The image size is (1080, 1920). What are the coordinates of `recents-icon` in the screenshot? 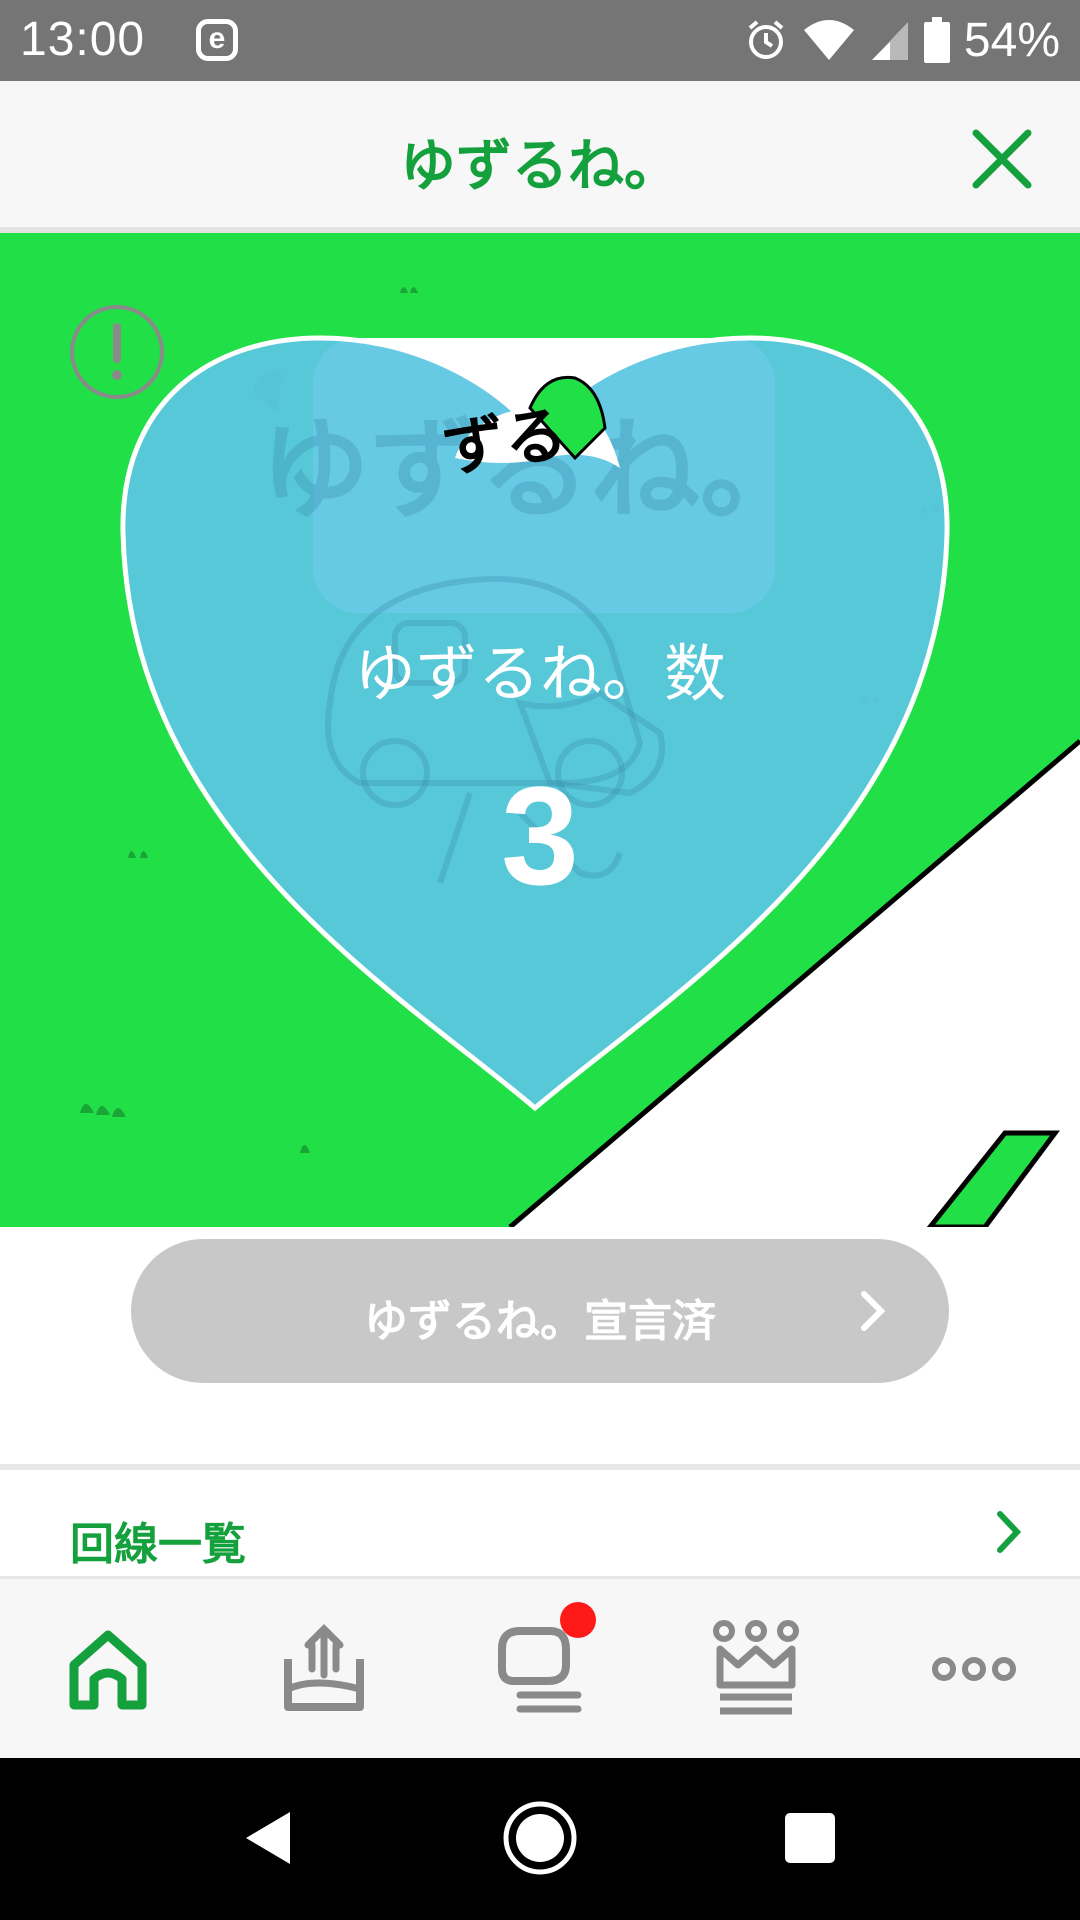 It's located at (810, 1838).